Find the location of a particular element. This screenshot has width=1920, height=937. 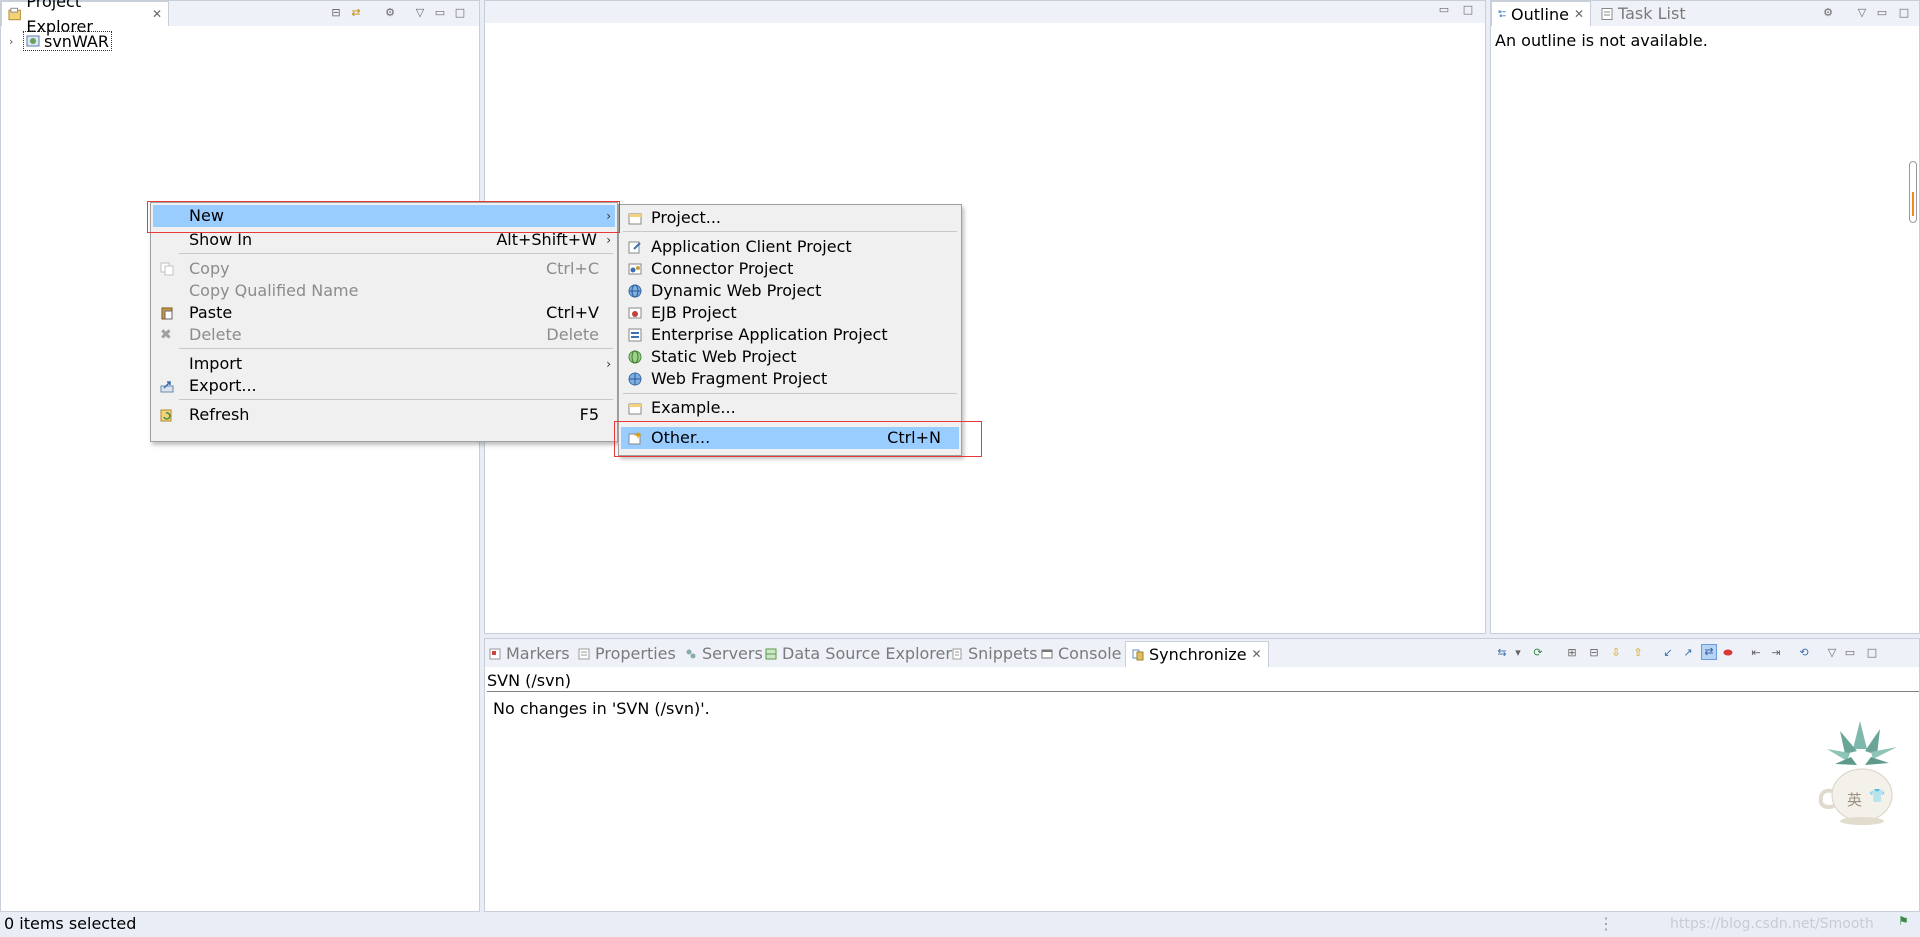

both-modes-icon: ⇄ is located at coordinates (1709, 652).